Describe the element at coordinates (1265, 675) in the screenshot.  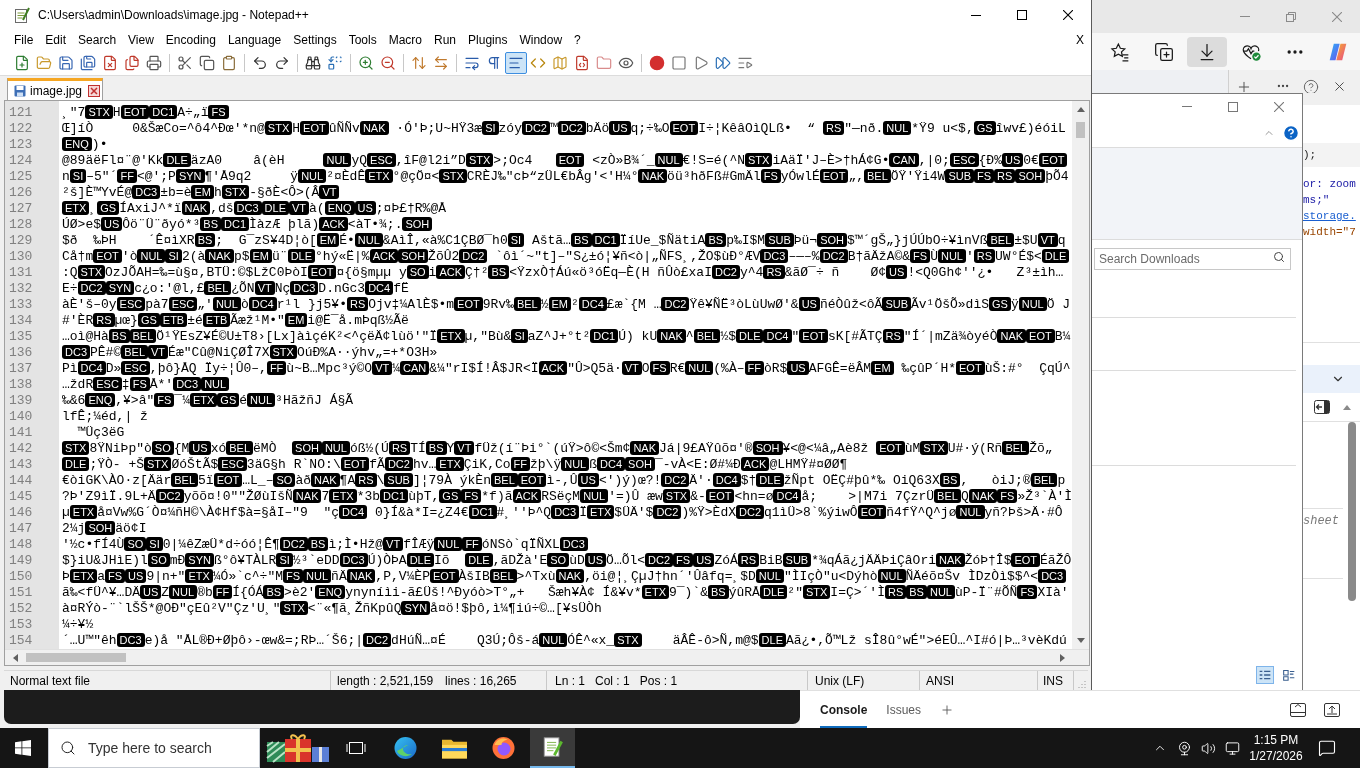
I see `details-view-icon` at that location.